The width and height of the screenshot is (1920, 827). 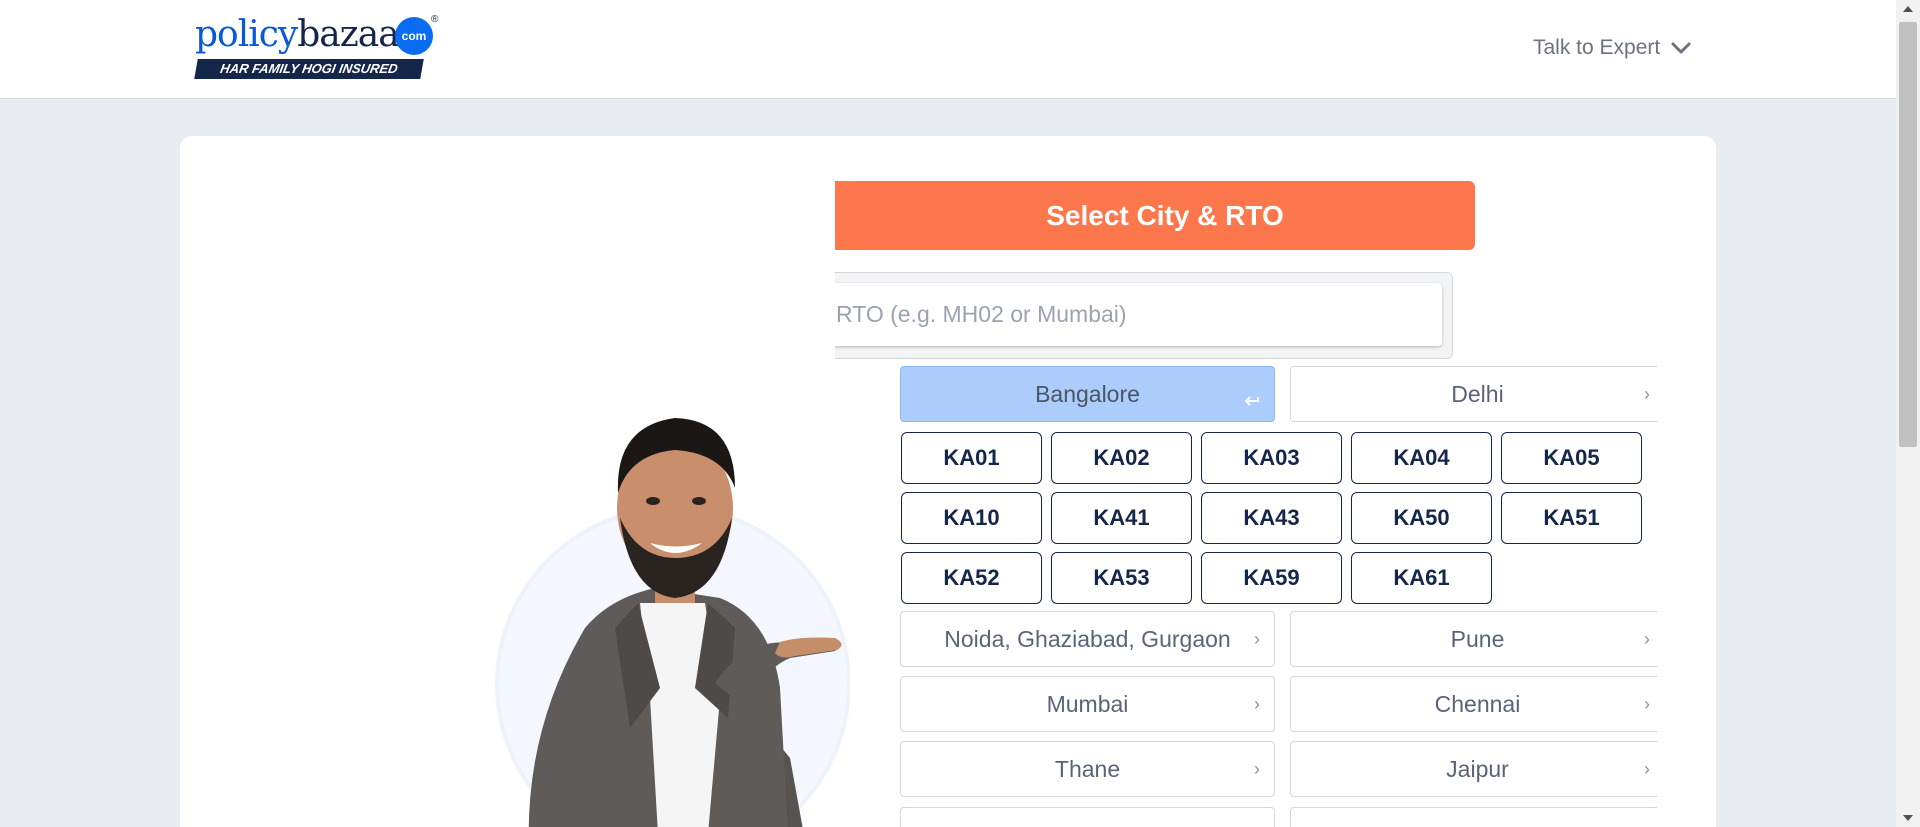 I want to click on city-bangalore: Bangalore, so click(x=1087, y=394).